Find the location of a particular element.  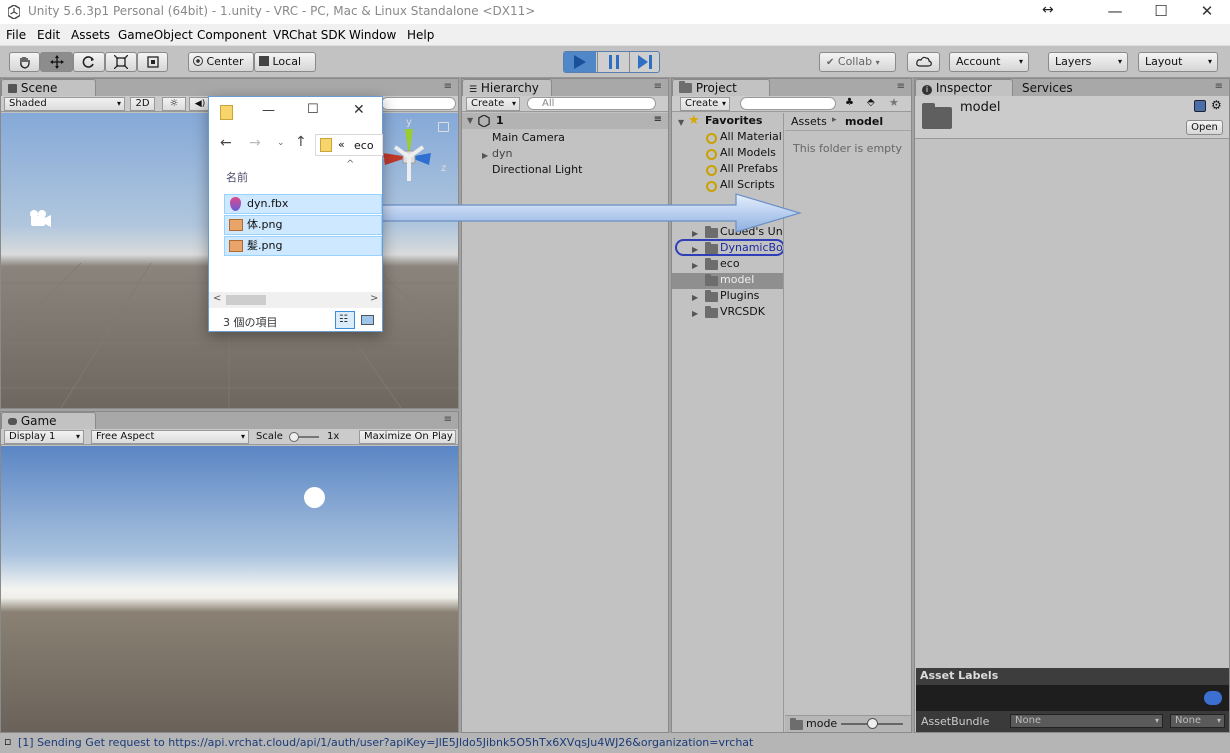

favorite-all-prefabs: All Prefabs is located at coordinates (749, 169).